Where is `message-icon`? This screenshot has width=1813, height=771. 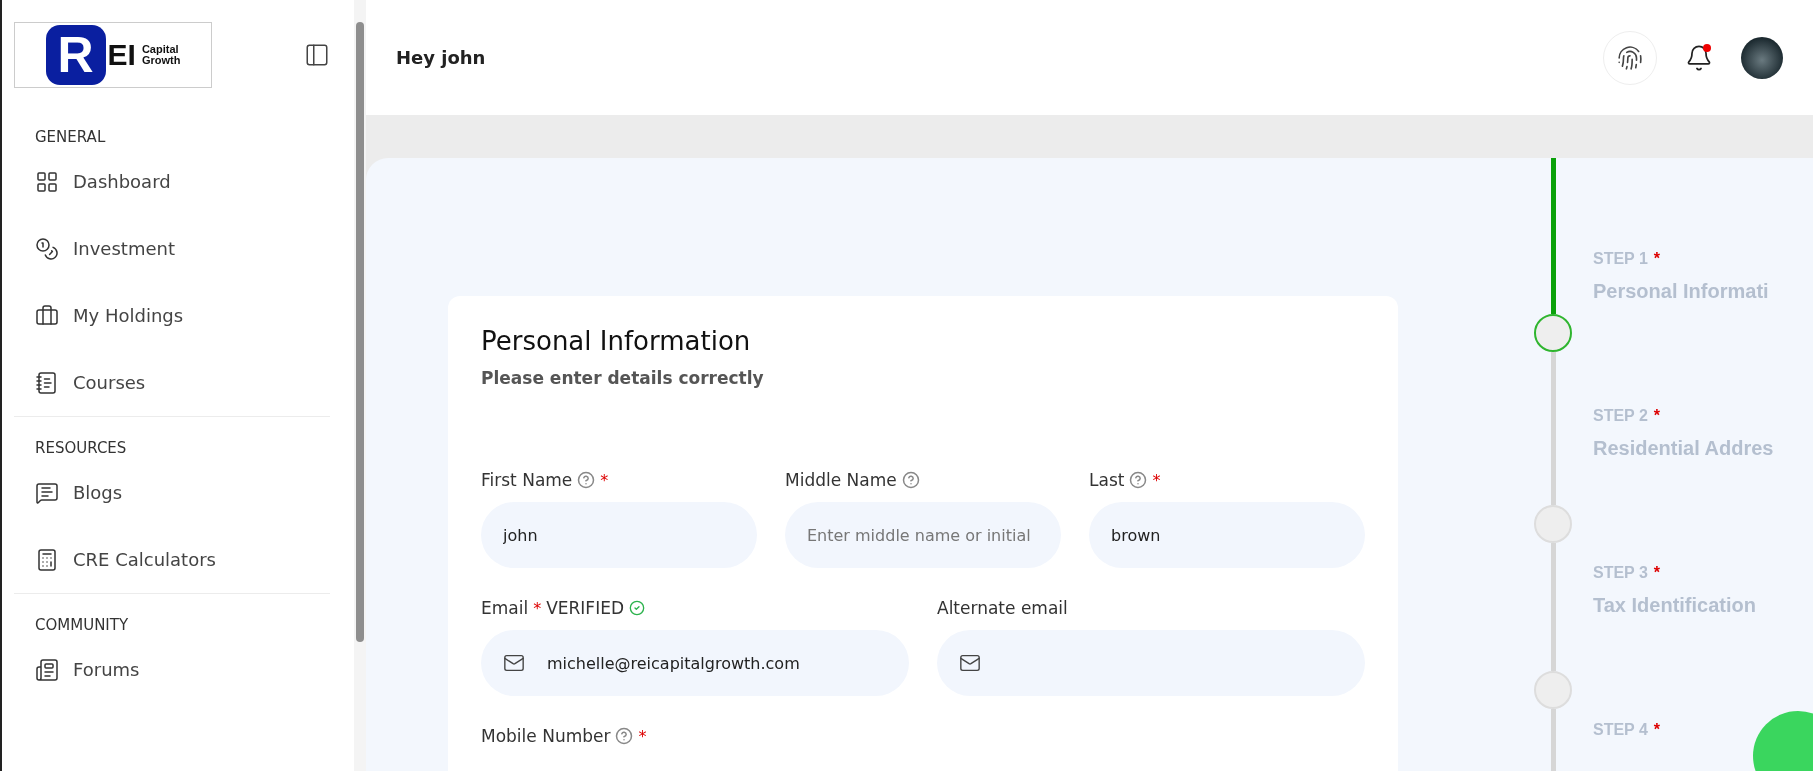 message-icon is located at coordinates (47, 492).